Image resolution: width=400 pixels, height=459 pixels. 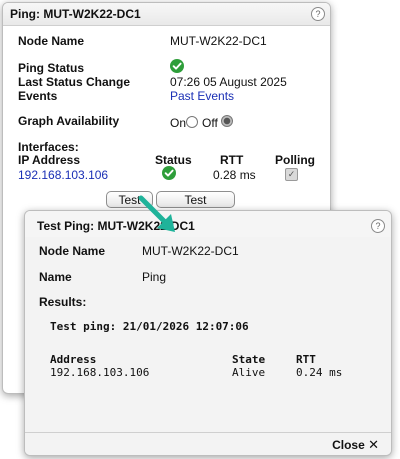 What do you see at coordinates (154, 277) in the screenshot?
I see `name-value: Ping` at bounding box center [154, 277].